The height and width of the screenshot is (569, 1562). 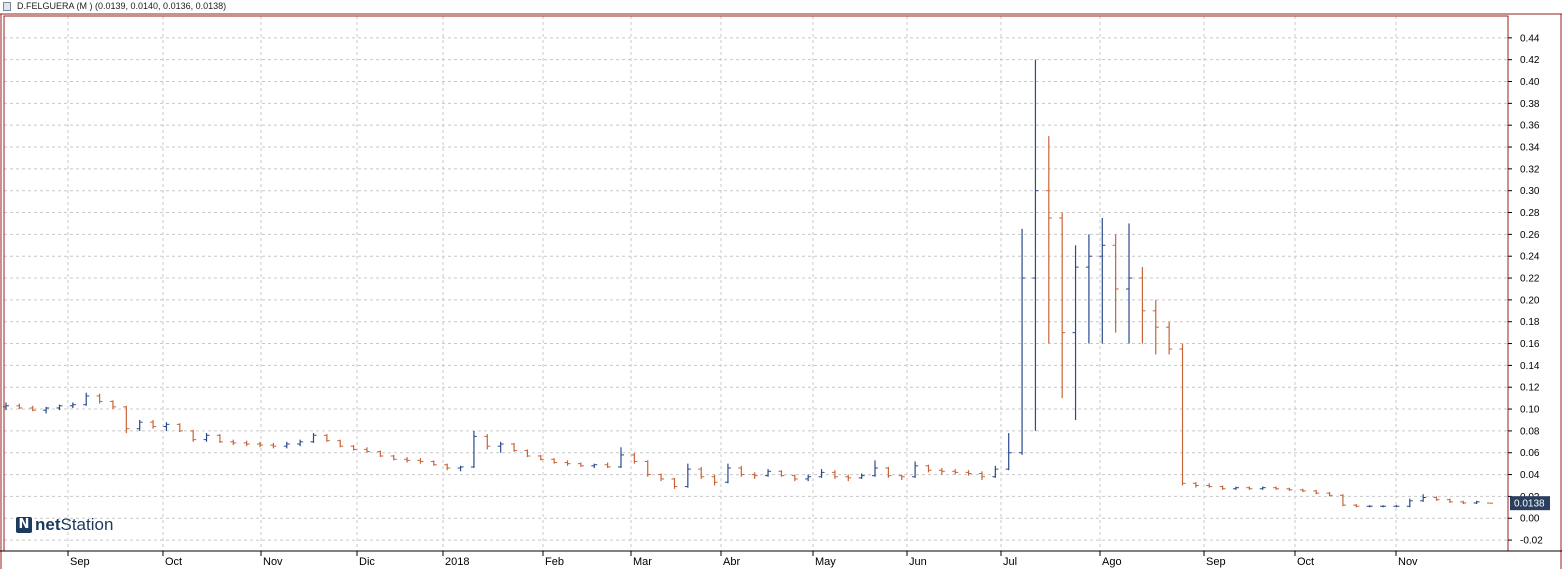 I want to click on y-tick-label: 0.10, so click(x=1530, y=410).